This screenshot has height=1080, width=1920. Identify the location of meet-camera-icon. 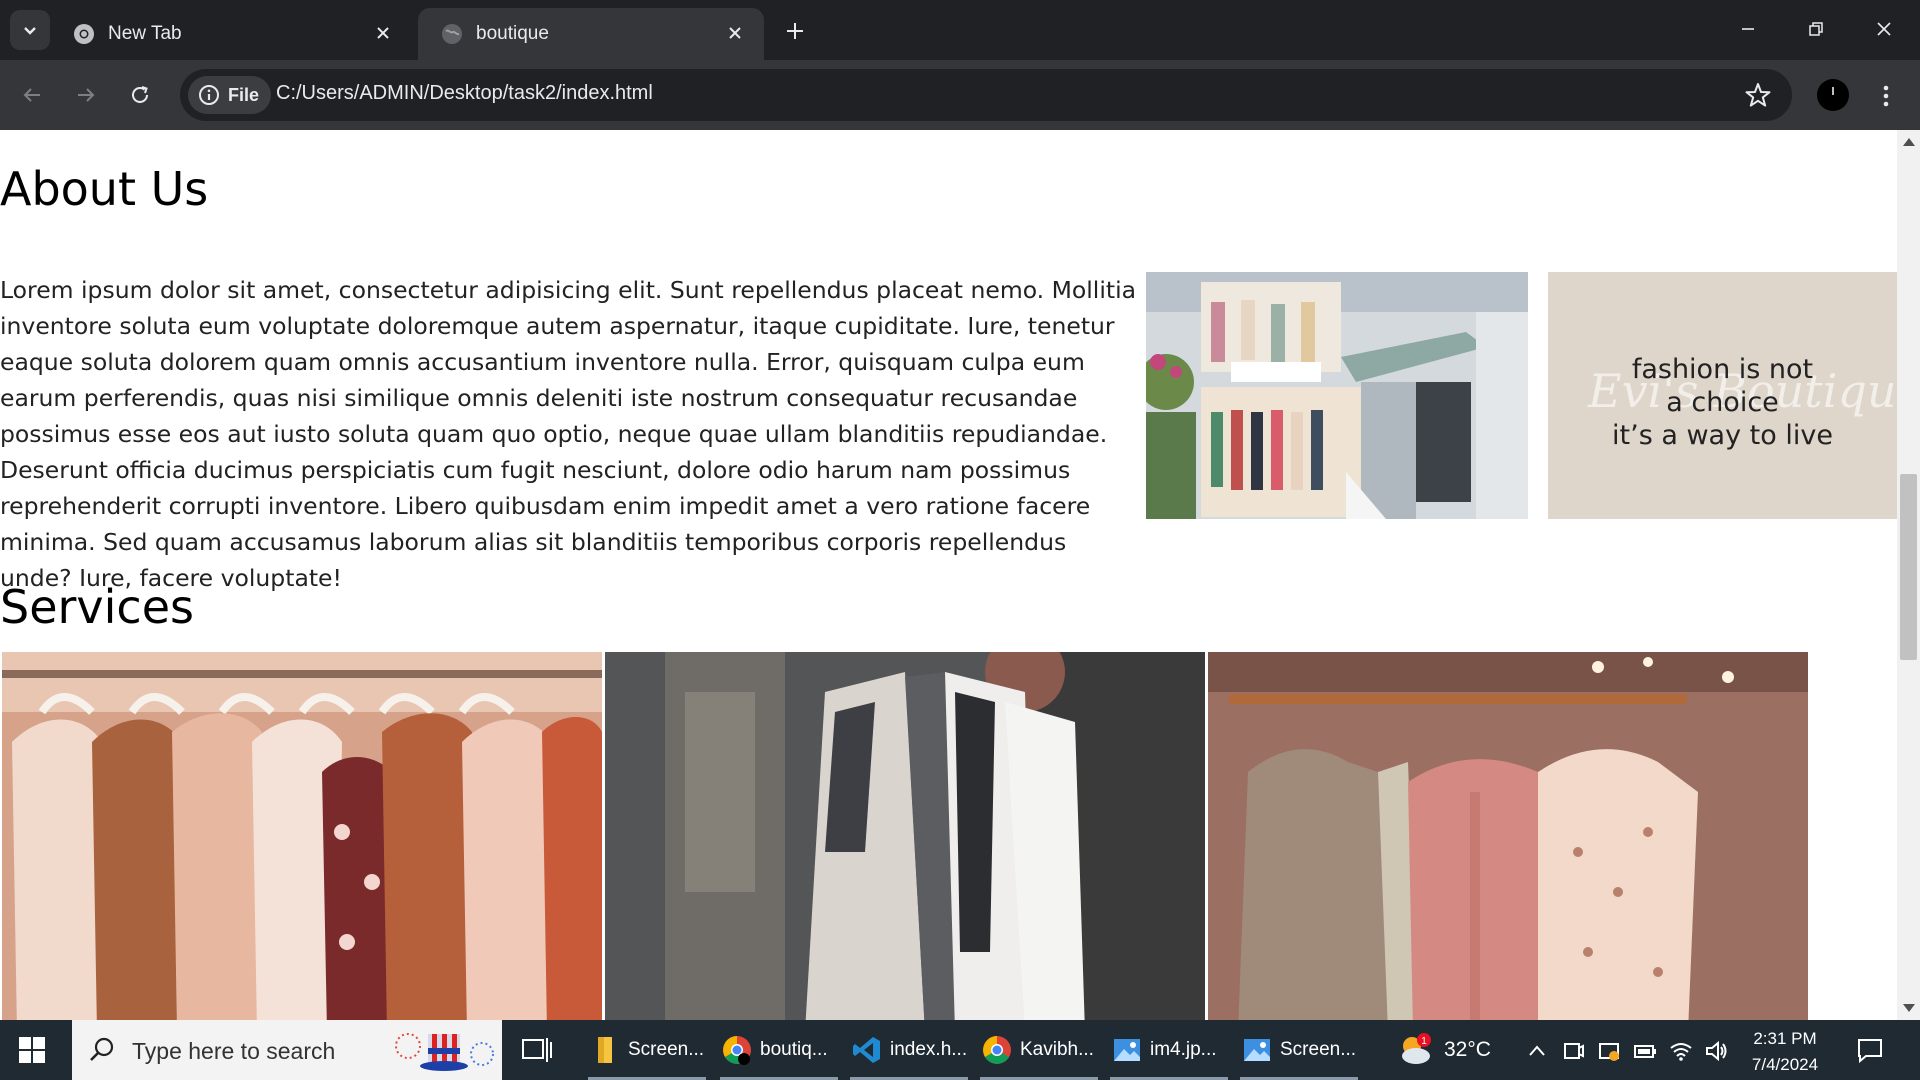
(1573, 1051).